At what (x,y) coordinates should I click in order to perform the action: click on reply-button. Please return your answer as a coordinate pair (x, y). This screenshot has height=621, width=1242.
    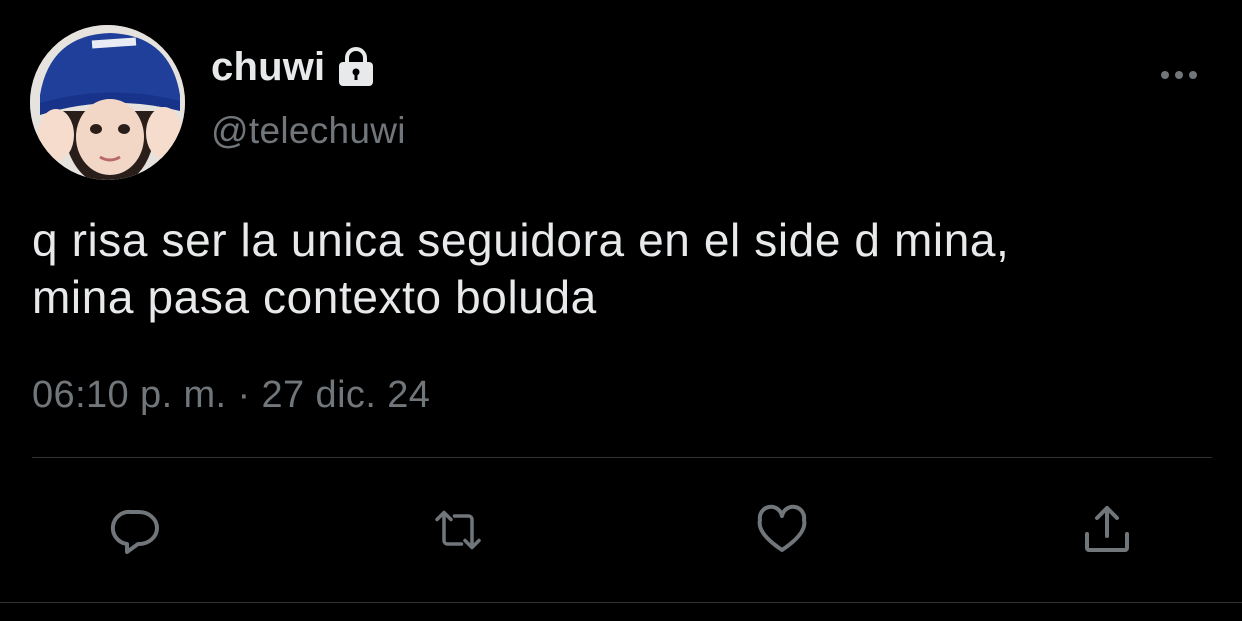
    Looking at the image, I should click on (135, 530).